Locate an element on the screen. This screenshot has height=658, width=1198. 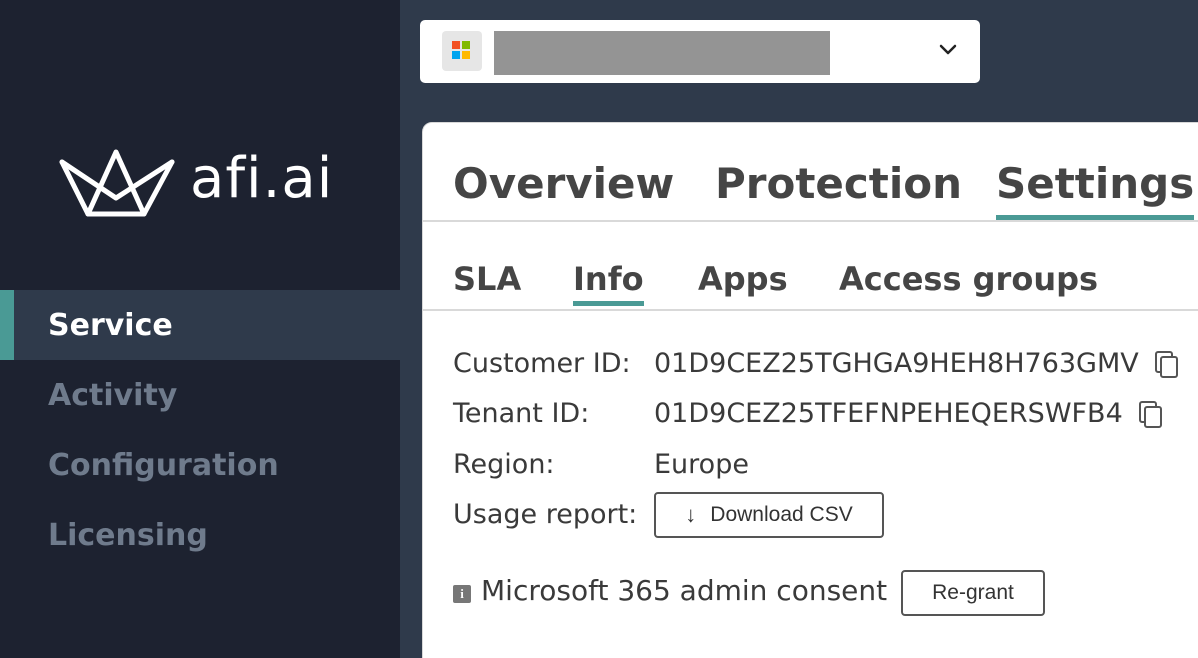
regrant-button: Re-grant is located at coordinates (973, 593).